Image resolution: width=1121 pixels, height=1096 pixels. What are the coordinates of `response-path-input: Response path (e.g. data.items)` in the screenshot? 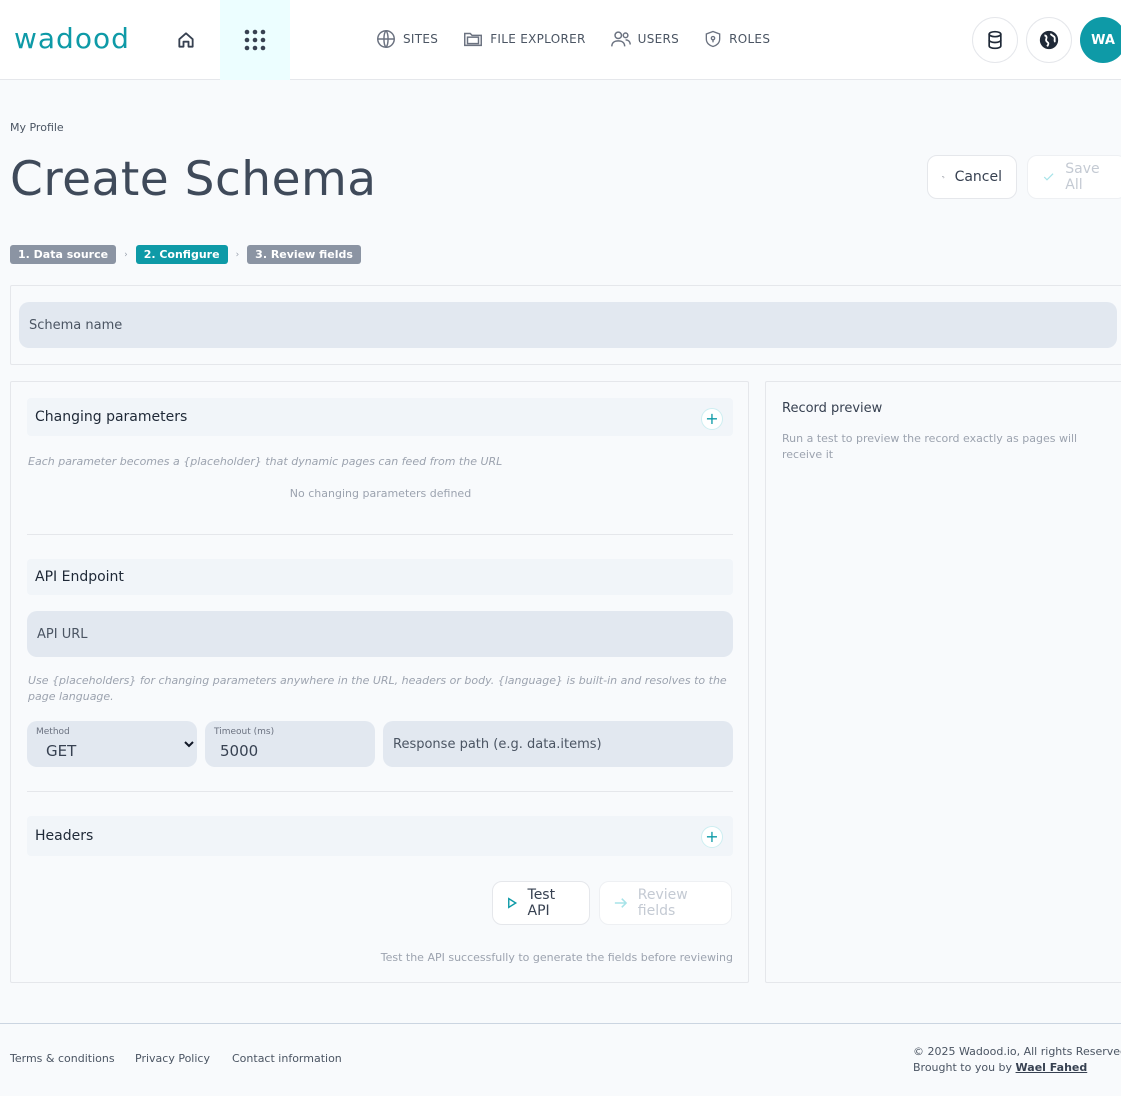 It's located at (558, 744).